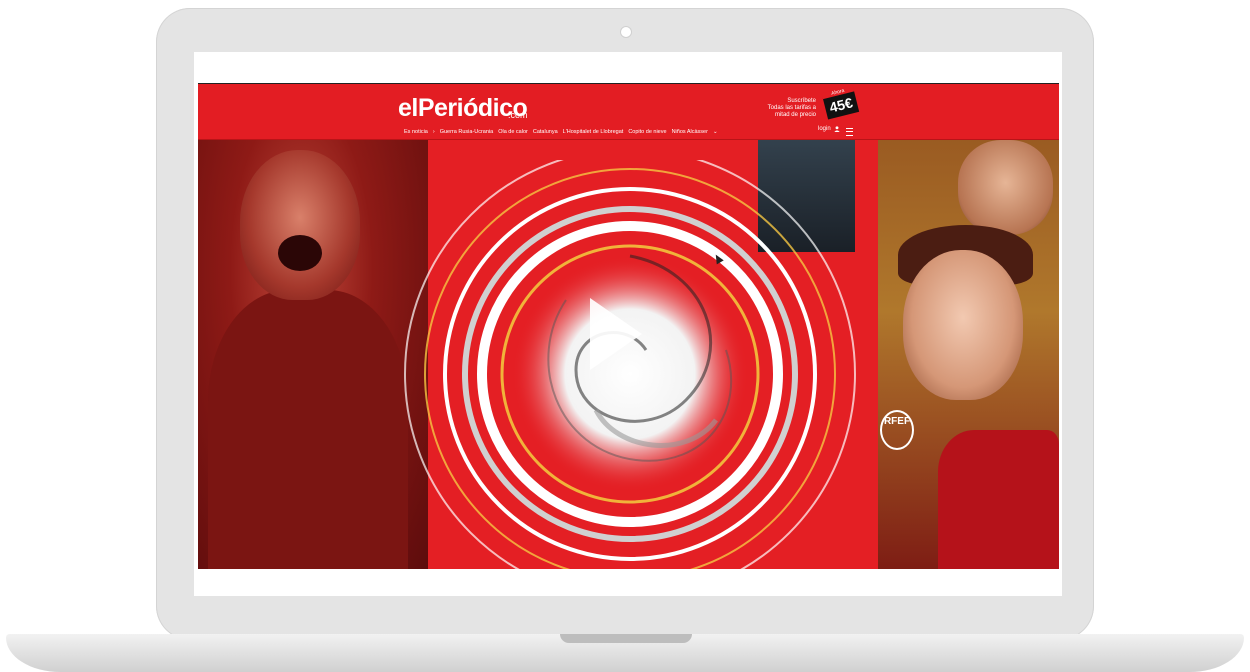 This screenshot has width=1250, height=672. What do you see at coordinates (1005, 187) in the screenshot?
I see `fan-right-top-face` at bounding box center [1005, 187].